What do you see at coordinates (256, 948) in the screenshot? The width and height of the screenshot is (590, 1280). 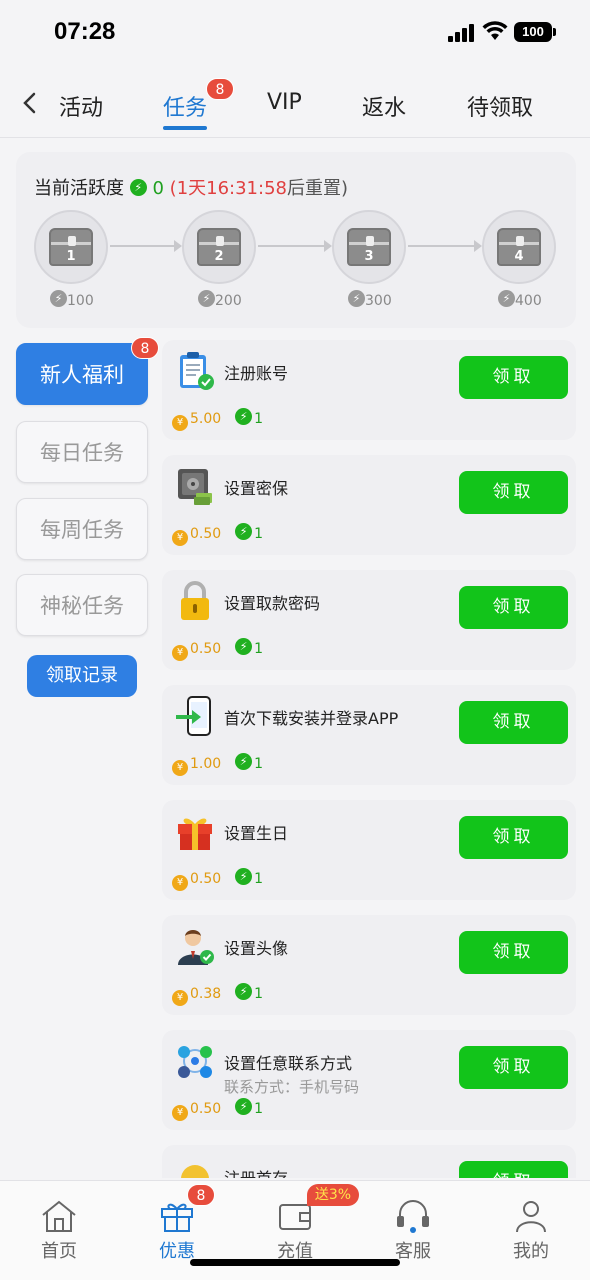 I see `task-title: 设置头像` at bounding box center [256, 948].